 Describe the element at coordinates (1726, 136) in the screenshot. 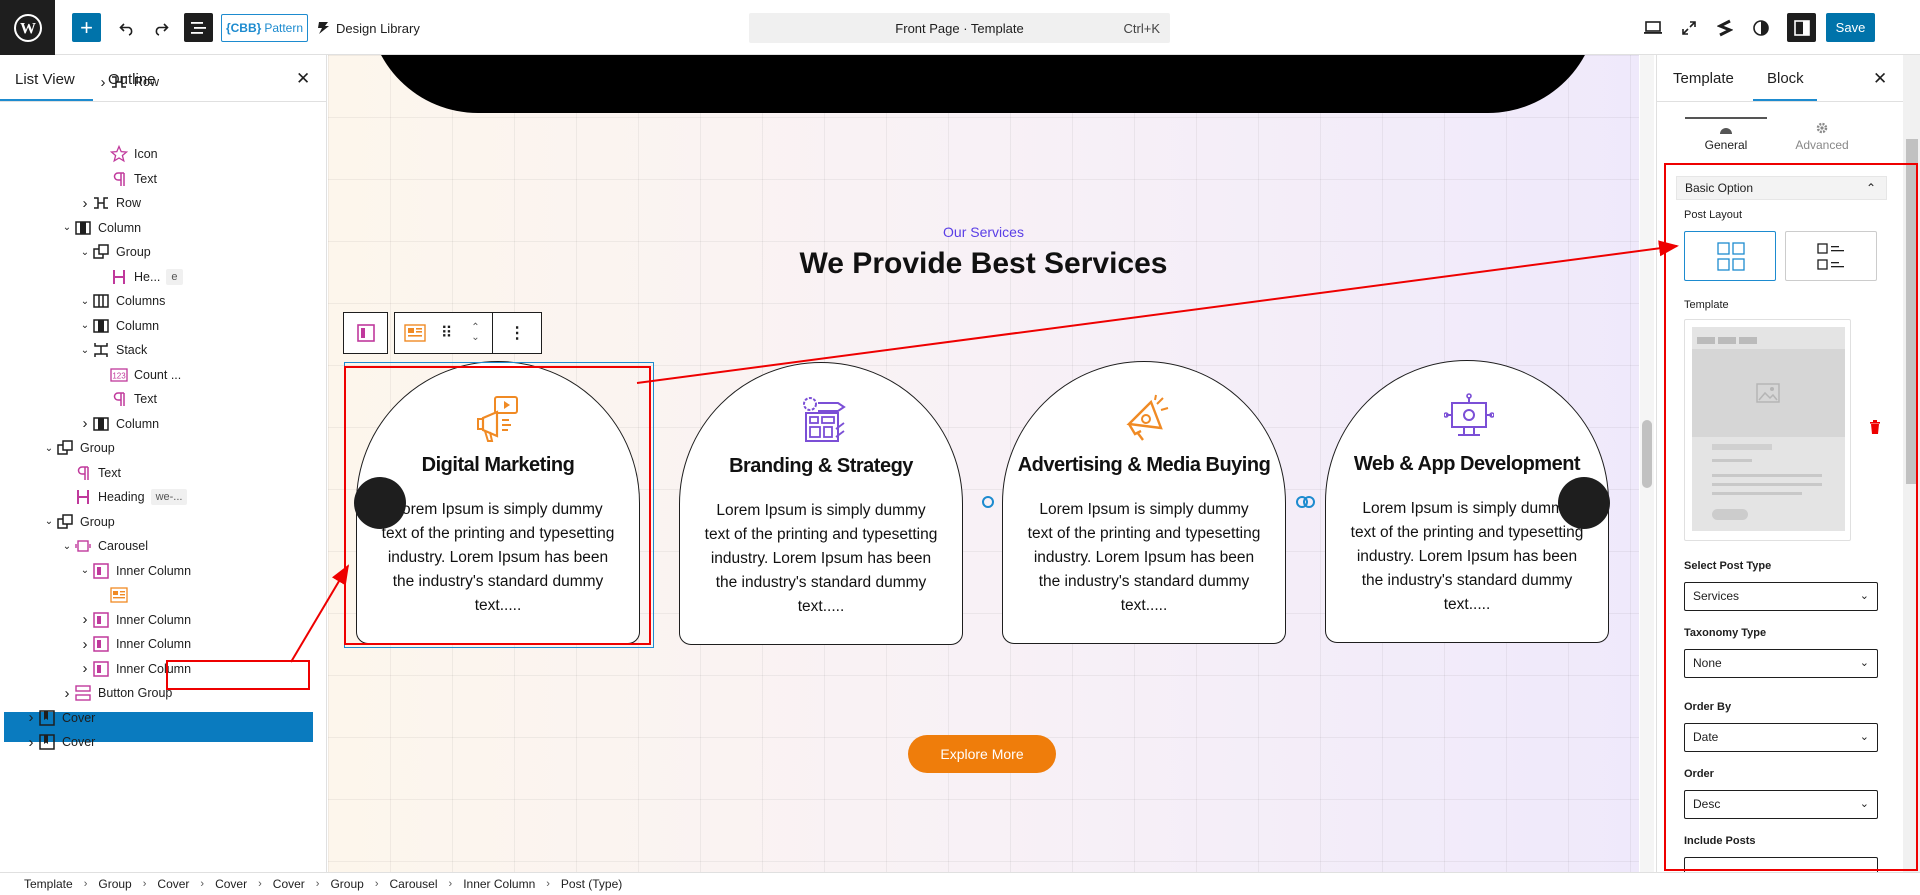

I see `tab-general: General` at that location.